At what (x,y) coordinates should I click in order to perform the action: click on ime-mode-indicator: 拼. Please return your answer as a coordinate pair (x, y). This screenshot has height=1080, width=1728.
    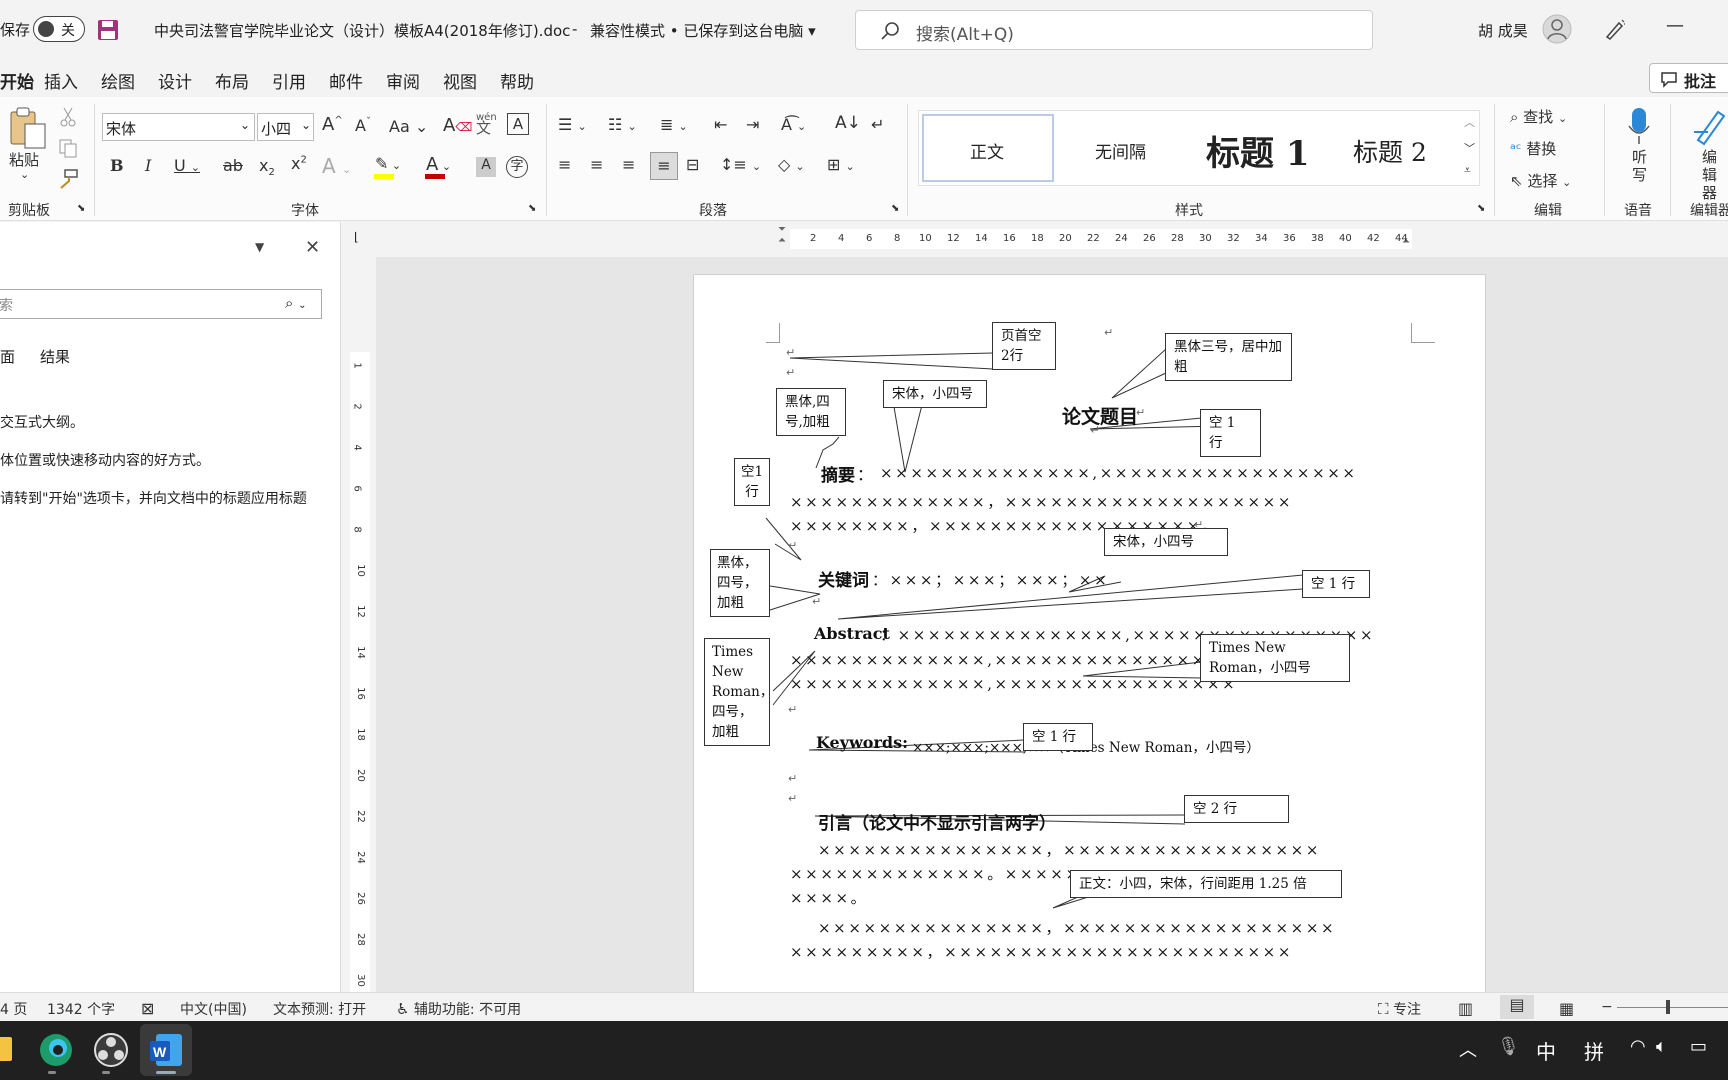
    Looking at the image, I should click on (1594, 1050).